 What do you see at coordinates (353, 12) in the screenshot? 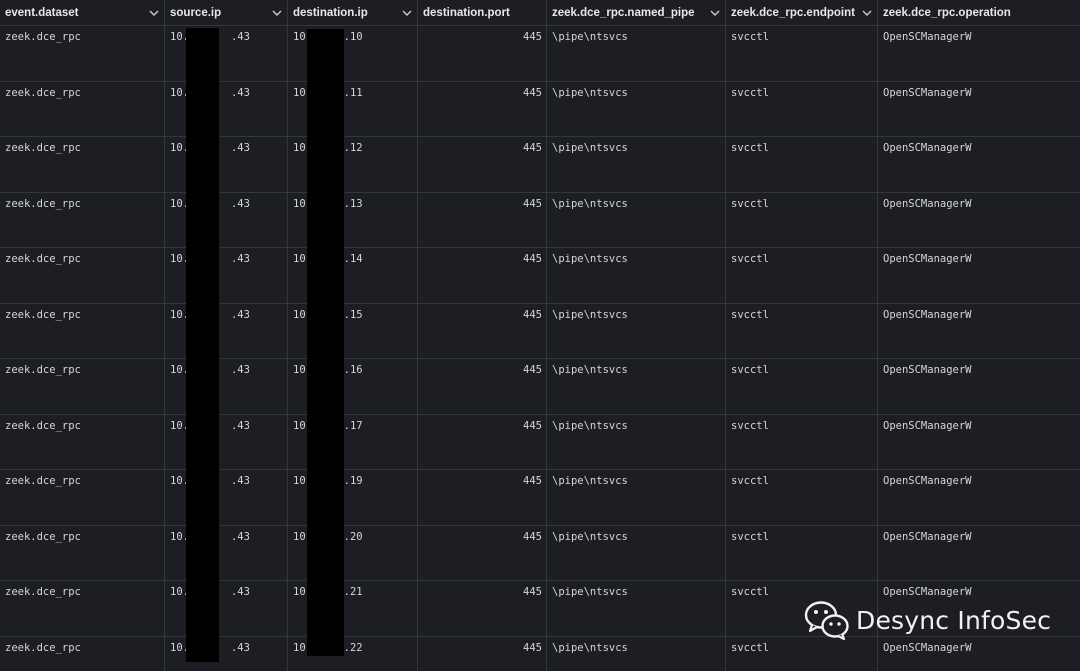
I see `column-header-destination-ip: destination.ip` at bounding box center [353, 12].